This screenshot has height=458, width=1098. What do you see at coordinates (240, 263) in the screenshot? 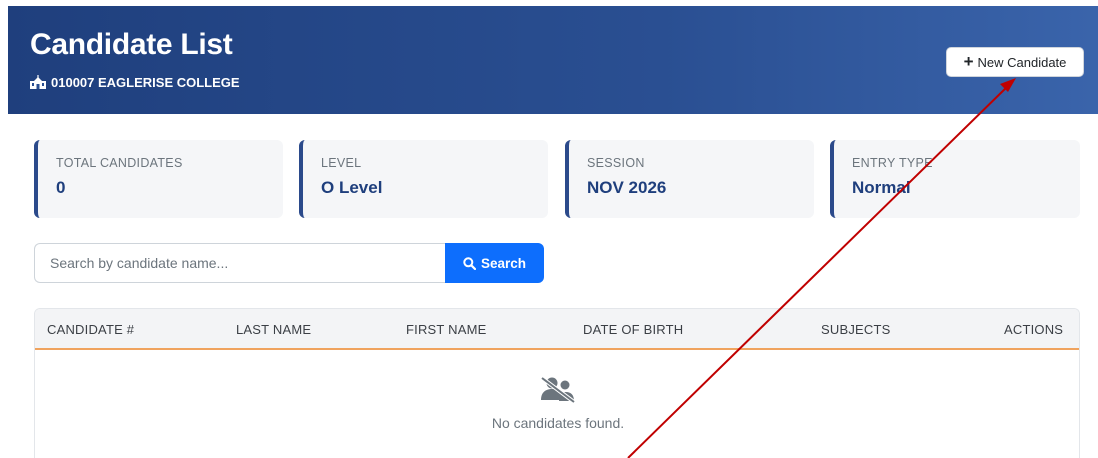
I see `search-input` at bounding box center [240, 263].